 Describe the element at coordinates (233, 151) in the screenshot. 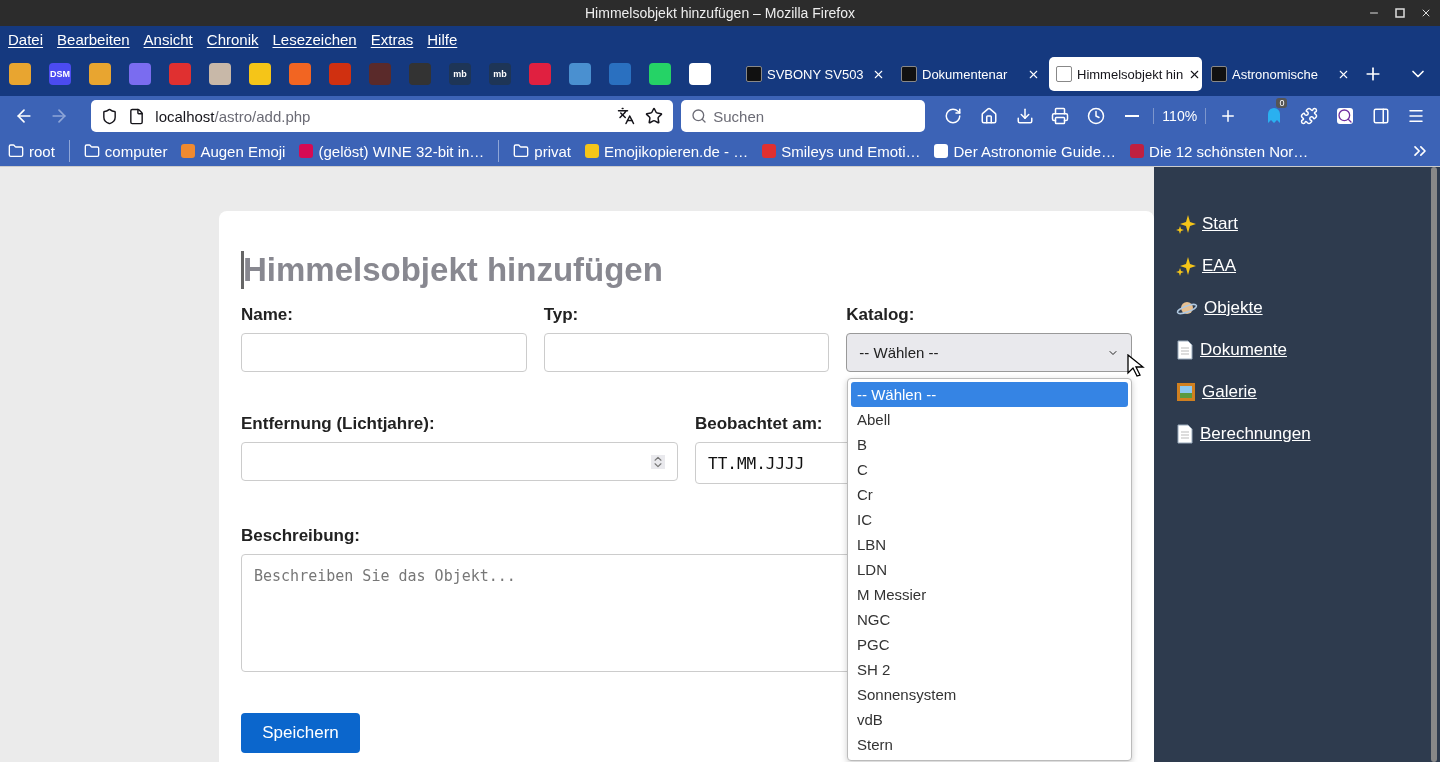

I see `bookmark: Augen Emoji` at that location.